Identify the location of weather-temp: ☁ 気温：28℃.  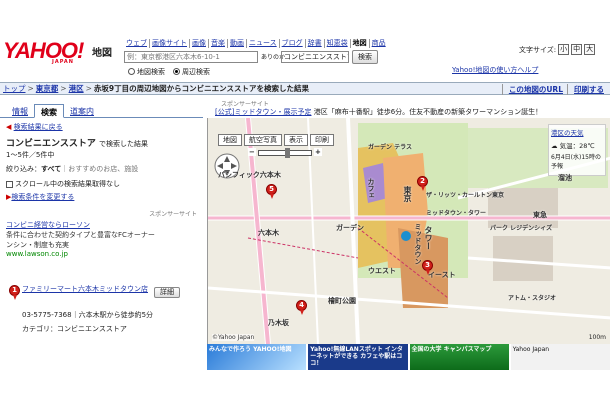
(573, 146).